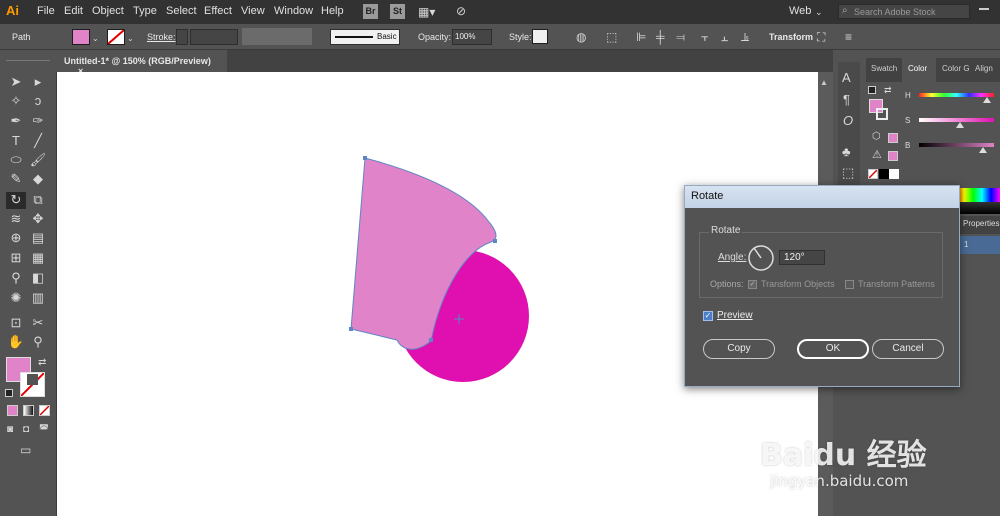  What do you see at coordinates (882, 114) in the screenshot?
I see `color-panel-stroke` at bounding box center [882, 114].